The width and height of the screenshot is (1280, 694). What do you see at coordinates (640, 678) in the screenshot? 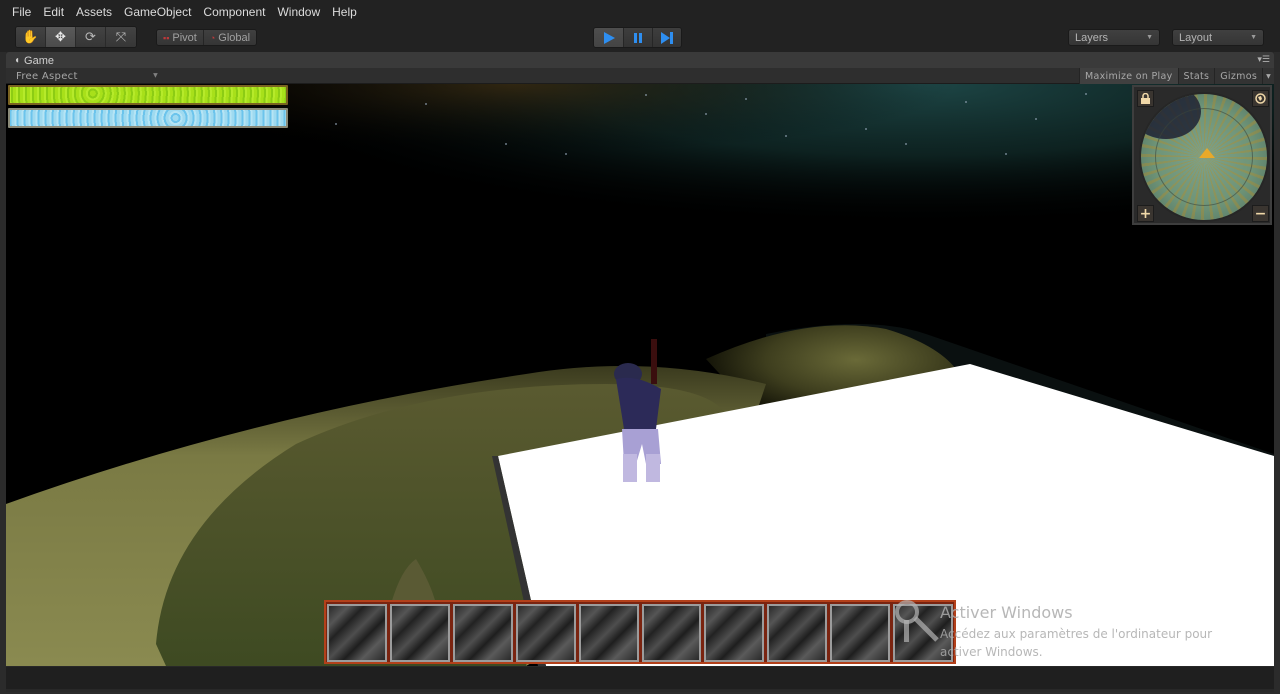
I see `status-bar` at bounding box center [640, 678].